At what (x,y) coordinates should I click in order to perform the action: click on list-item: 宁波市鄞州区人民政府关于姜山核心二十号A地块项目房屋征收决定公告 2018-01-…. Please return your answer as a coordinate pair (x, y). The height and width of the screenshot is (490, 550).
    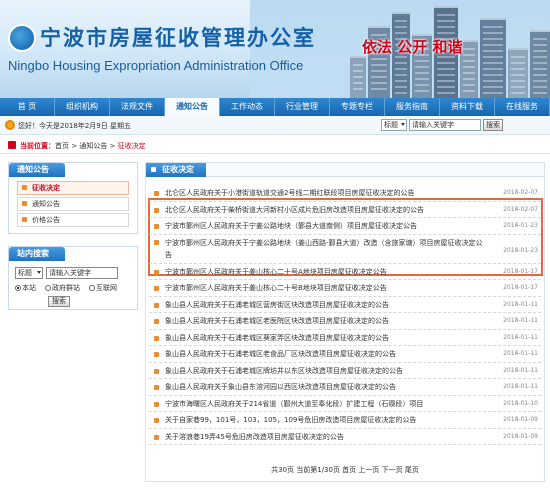
    Looking at the image, I should click on (345, 272).